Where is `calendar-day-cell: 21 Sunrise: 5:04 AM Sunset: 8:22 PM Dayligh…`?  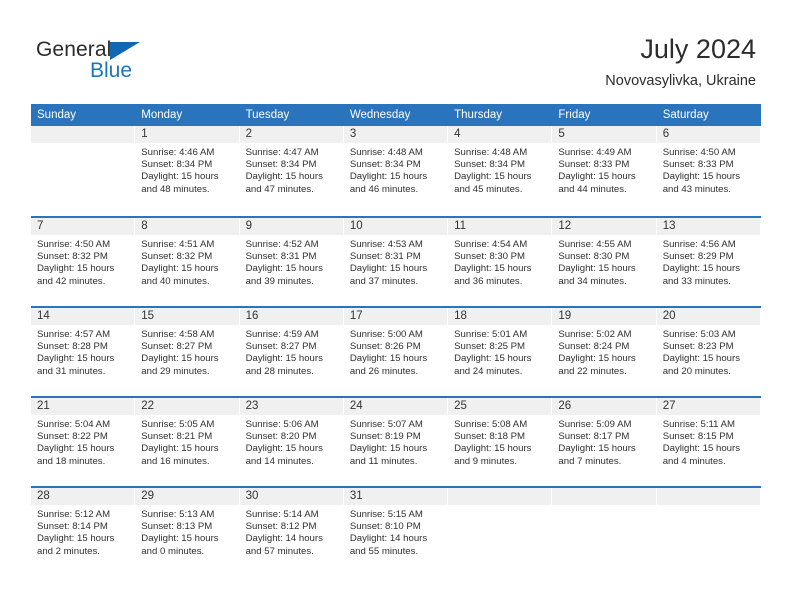
calendar-day-cell: 21 Sunrise: 5:04 AM Sunset: 8:22 PM Dayligh… is located at coordinates (83, 442).